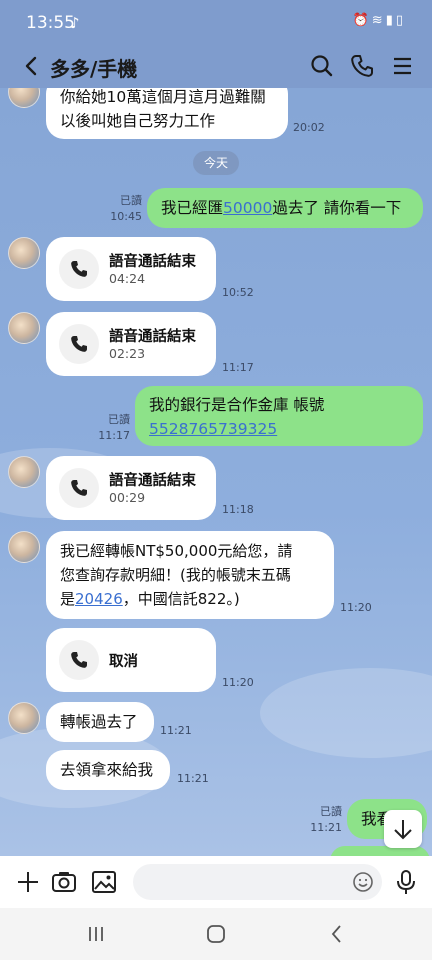 The image size is (432, 960). I want to click on message-bubble-out: 我的銀行是合作金庫 帳號 5528765739325, so click(279, 416).